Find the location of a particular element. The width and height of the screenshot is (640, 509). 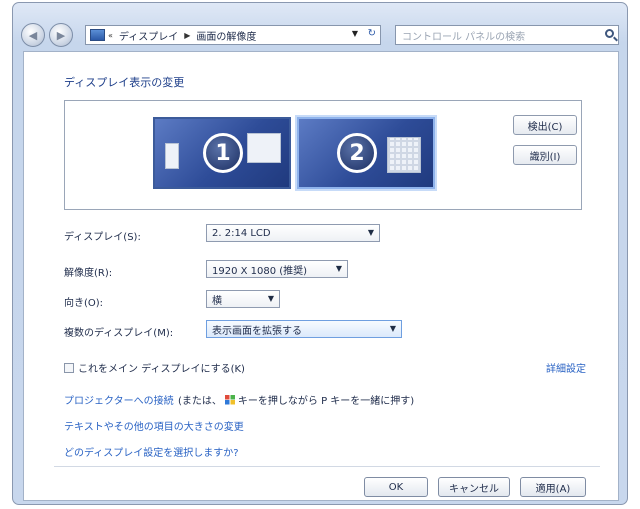

projector-shortcut-hint: (または、 キーを押しながら P キーを一緒に押す) is located at coordinates (296, 399).